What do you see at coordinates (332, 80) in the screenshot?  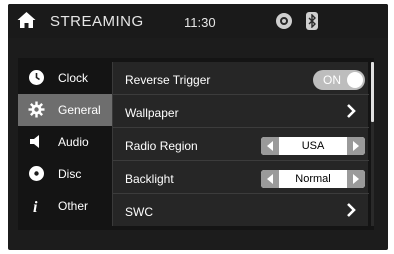 I see `toggle-state-label: ON` at bounding box center [332, 80].